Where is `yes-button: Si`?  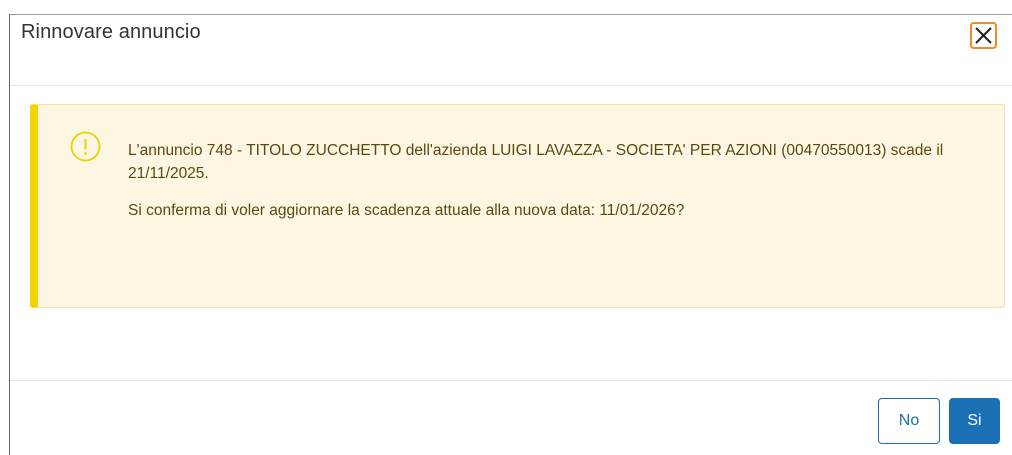
yes-button: Si is located at coordinates (974, 421).